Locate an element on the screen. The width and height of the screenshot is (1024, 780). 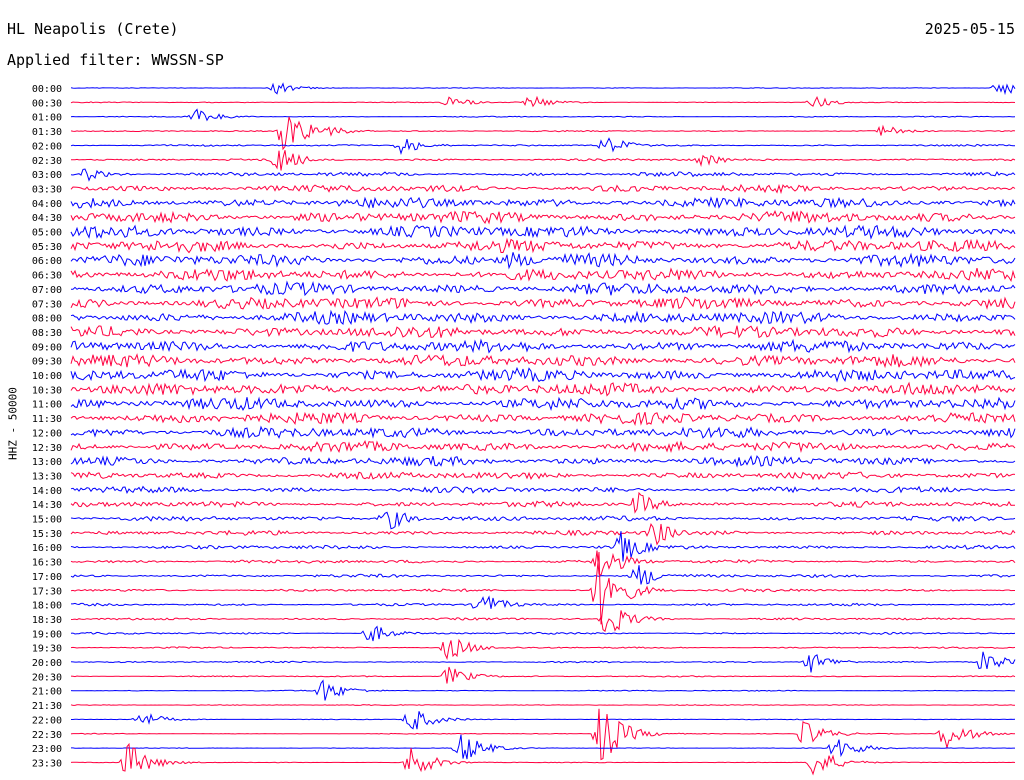
trace-2030 is located at coordinates (543, 675).